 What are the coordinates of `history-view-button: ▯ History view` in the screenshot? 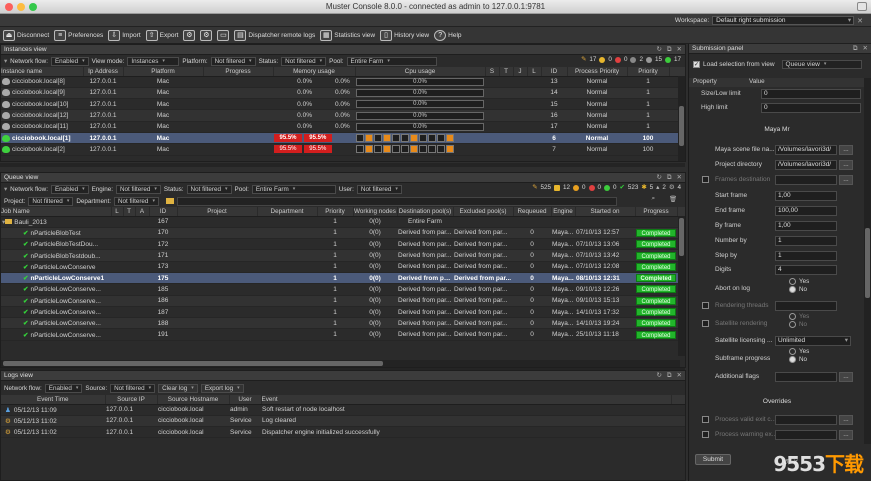 It's located at (404, 35).